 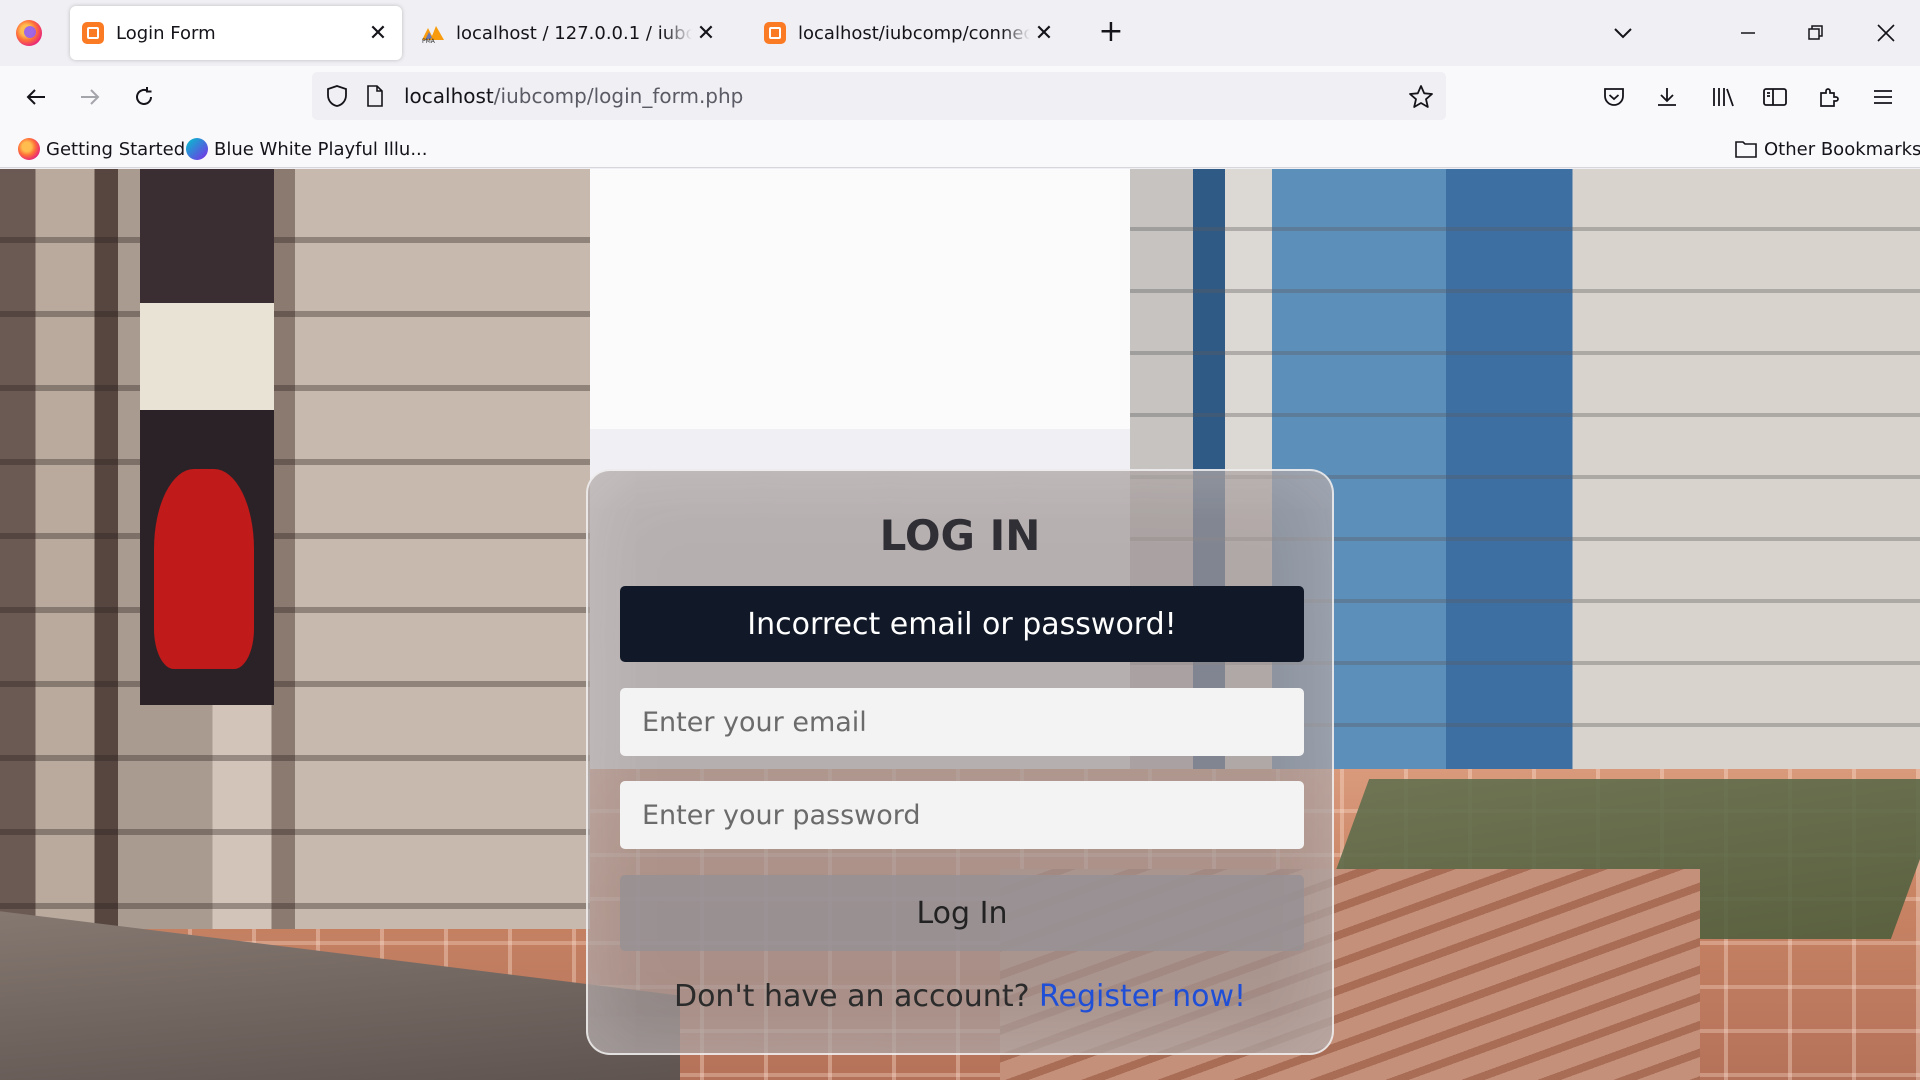 I want to click on back-button, so click(x=36, y=97).